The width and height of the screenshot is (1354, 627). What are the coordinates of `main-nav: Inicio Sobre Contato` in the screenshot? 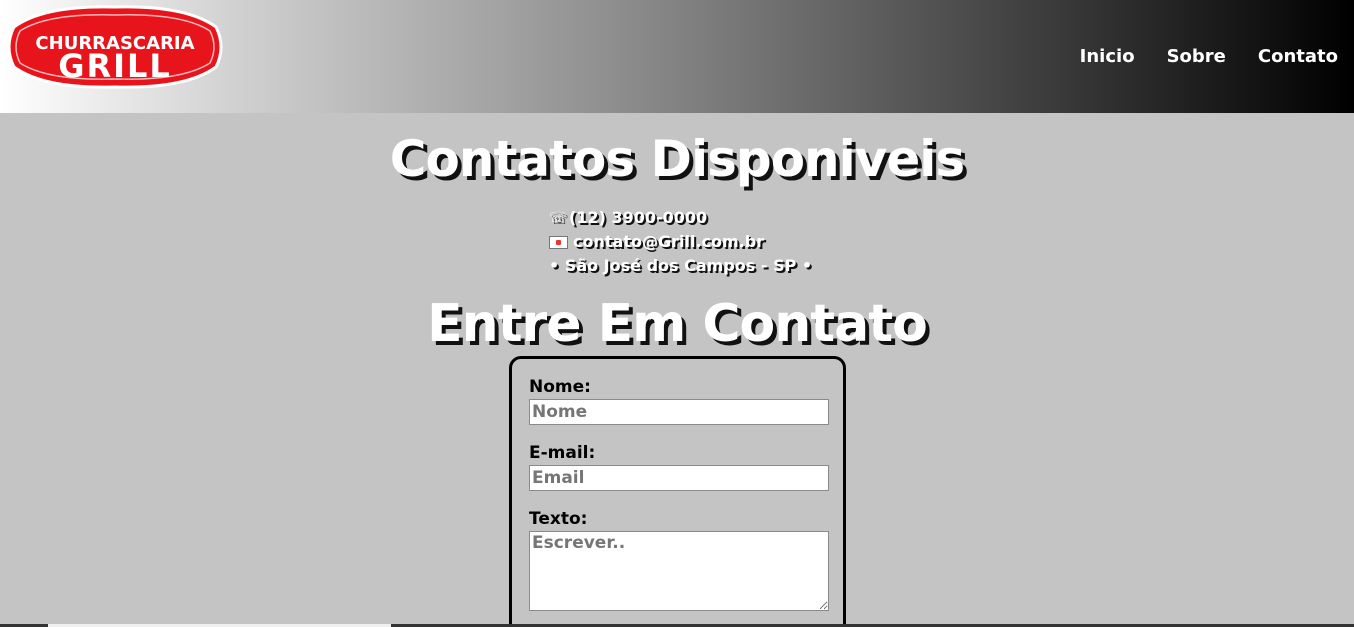 It's located at (1209, 56).